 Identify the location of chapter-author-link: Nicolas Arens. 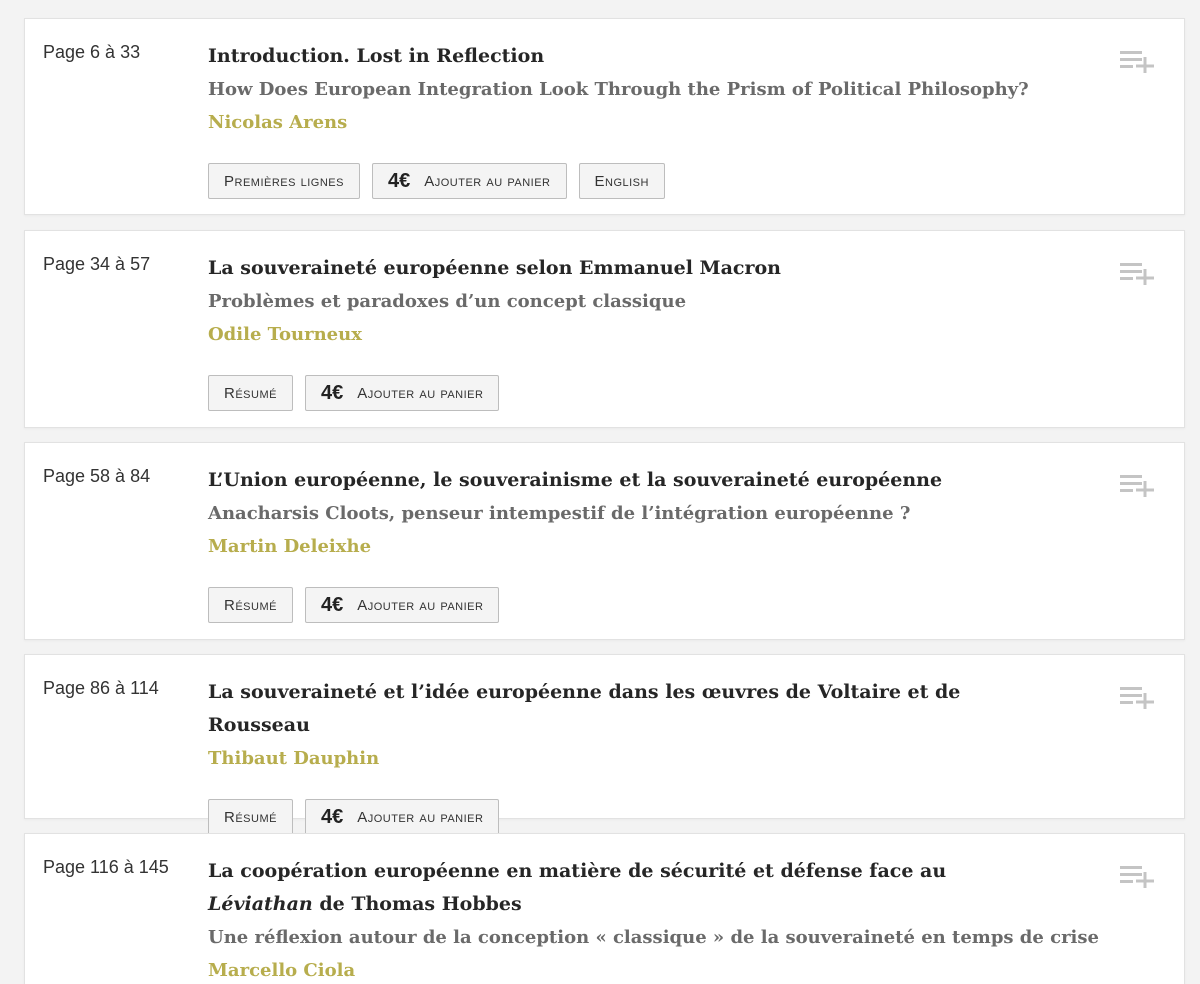
(621, 122).